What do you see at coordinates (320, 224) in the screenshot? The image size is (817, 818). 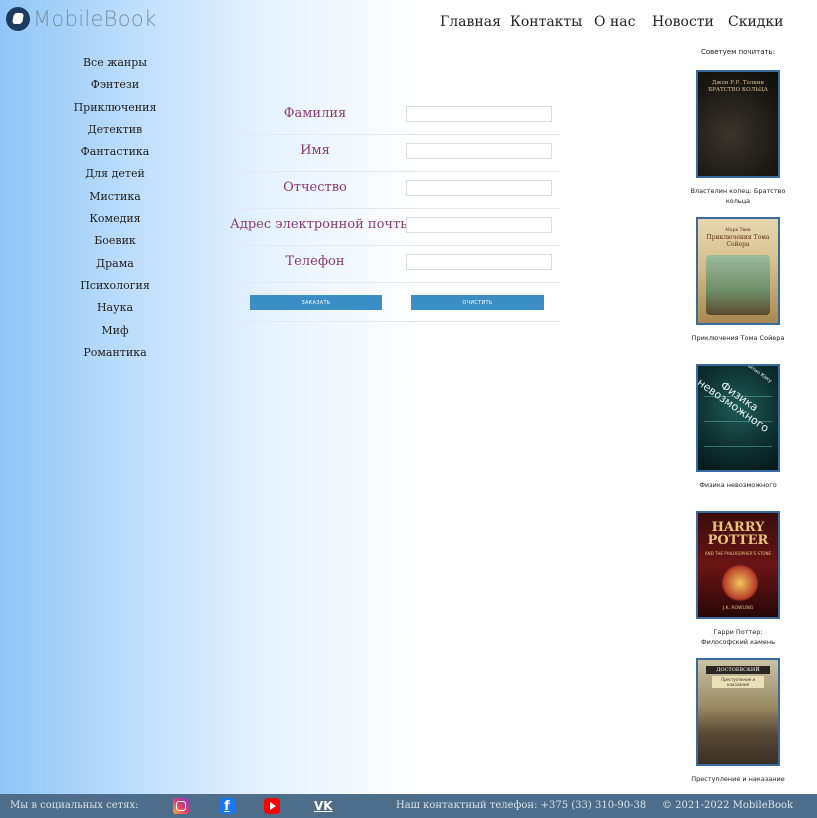 I see `email-label: Адрес электронной почты` at bounding box center [320, 224].